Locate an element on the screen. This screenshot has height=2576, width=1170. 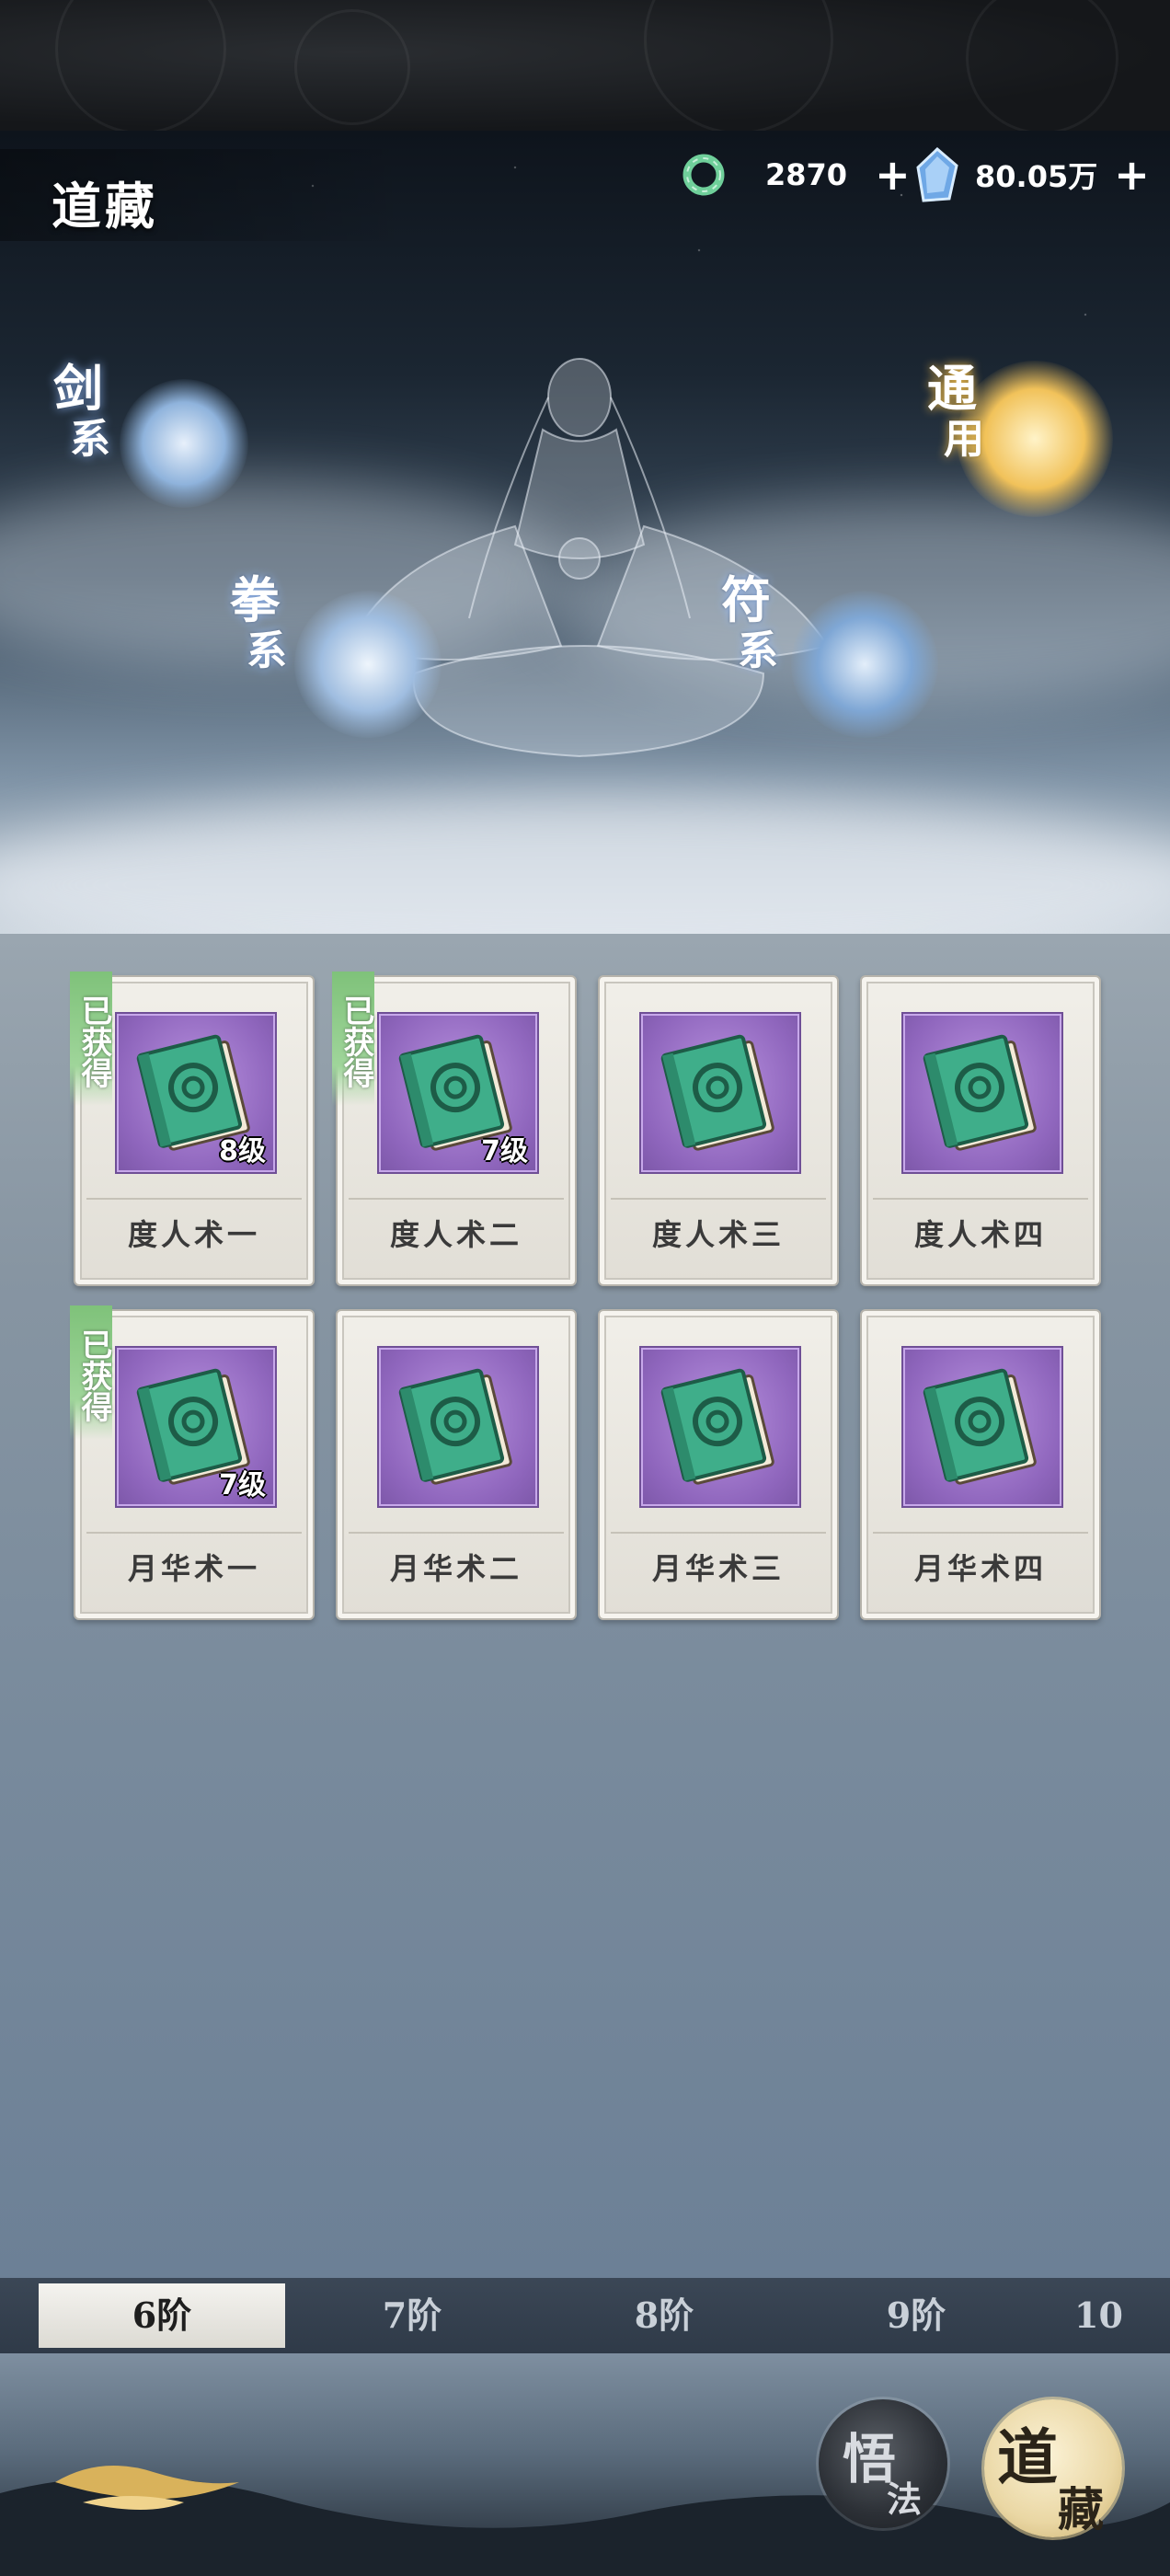
skill-book-card: 度人术三 is located at coordinates (718, 1130).